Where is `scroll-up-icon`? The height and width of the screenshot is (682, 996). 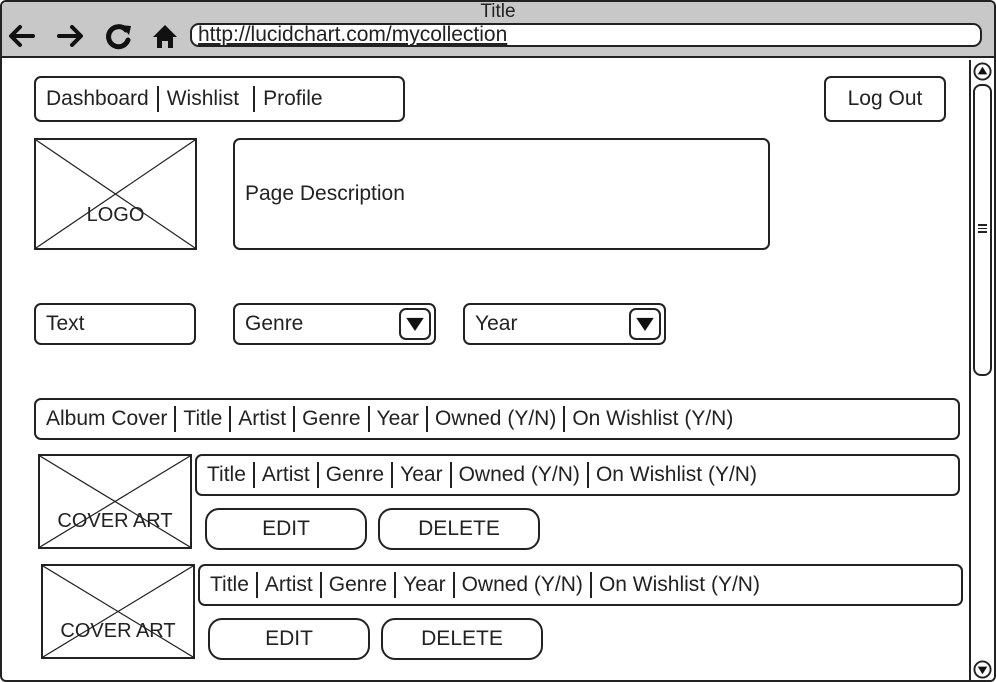
scroll-up-icon is located at coordinates (982, 71).